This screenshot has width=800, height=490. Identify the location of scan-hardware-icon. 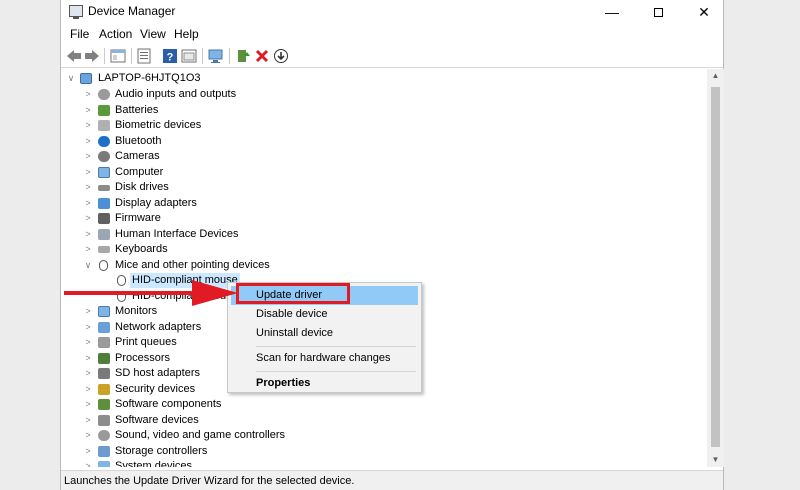
(216, 56).